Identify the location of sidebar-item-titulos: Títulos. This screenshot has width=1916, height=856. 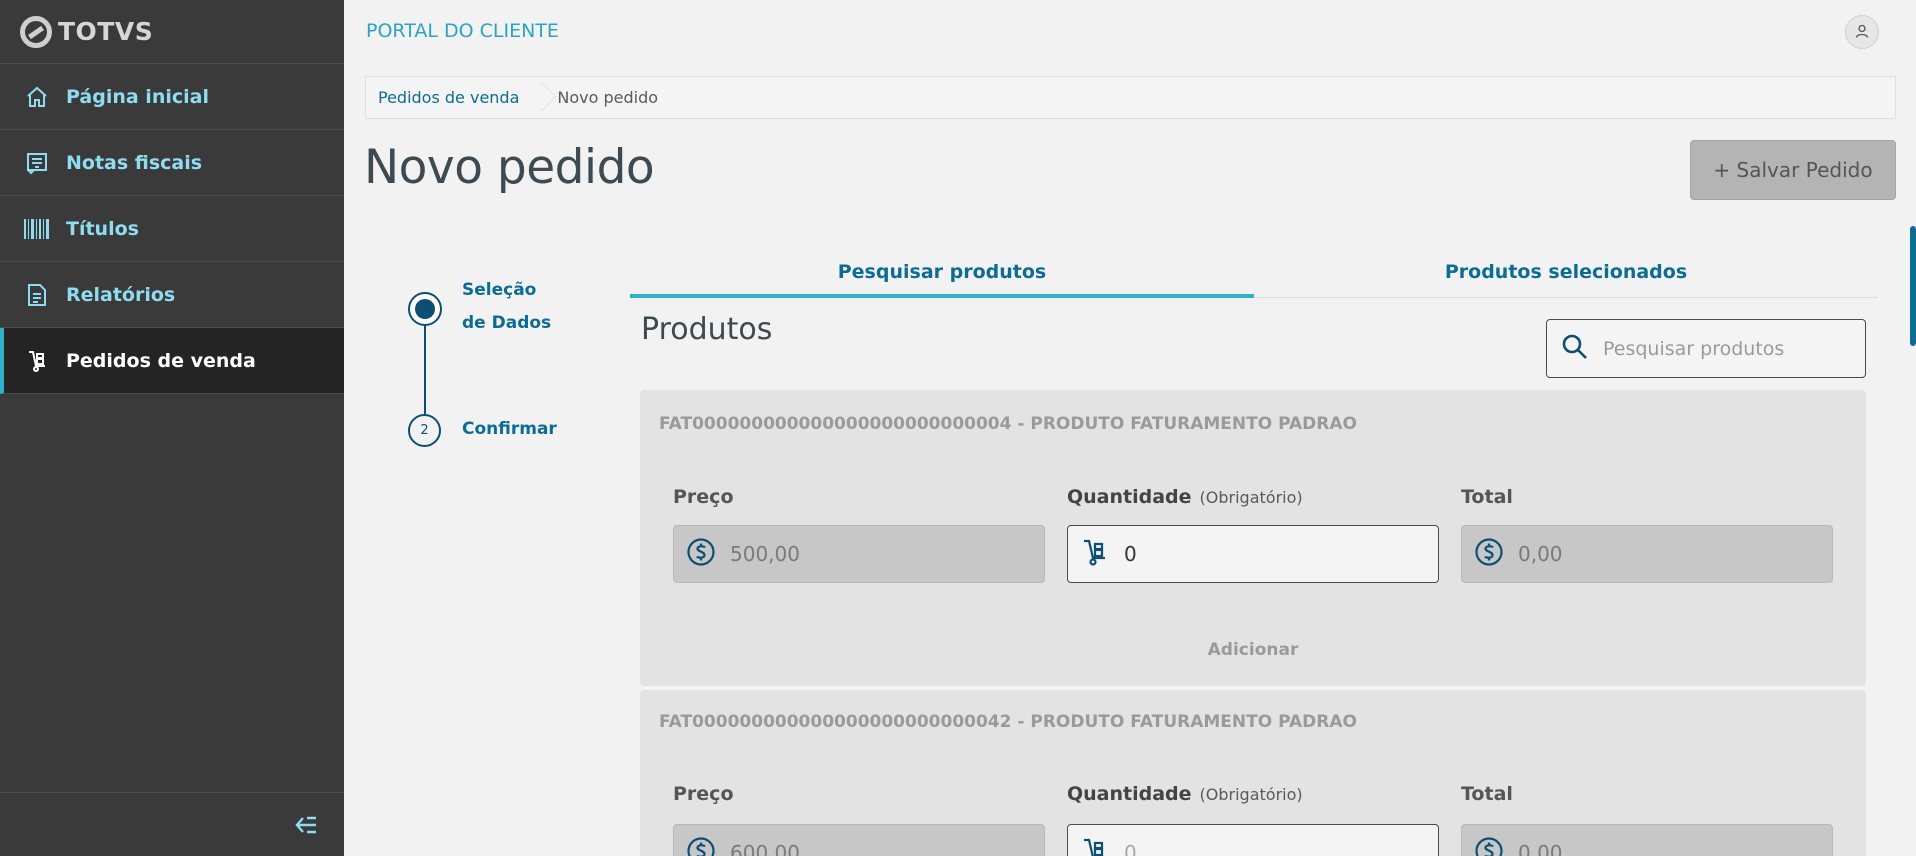
(172, 229).